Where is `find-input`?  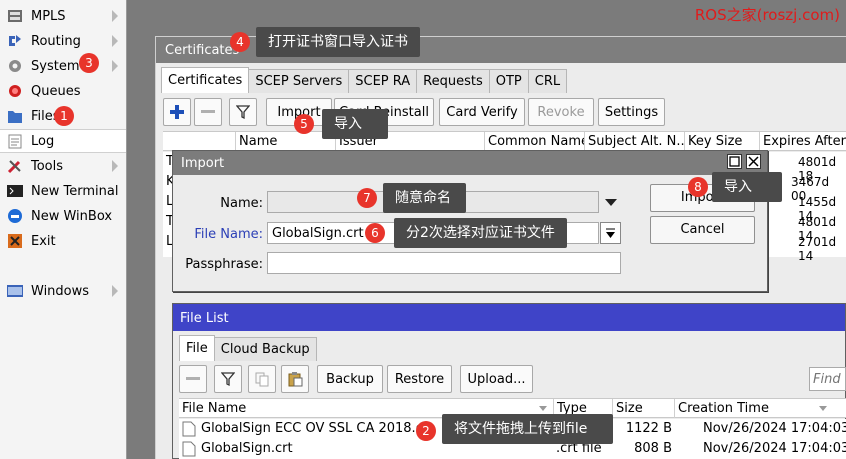
find-input is located at coordinates (827, 379).